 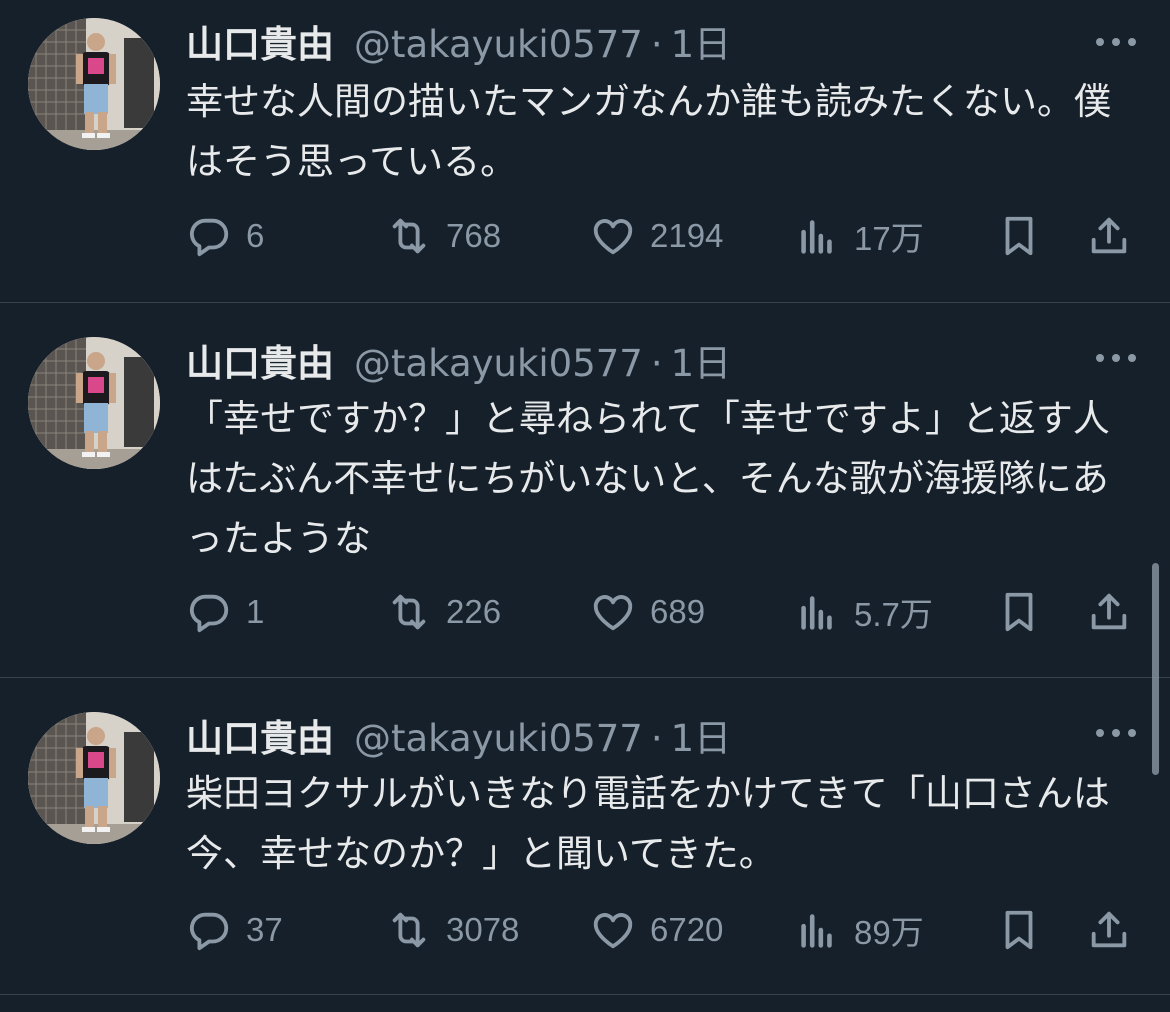 I want to click on like-button: 689, so click(x=647, y=612).